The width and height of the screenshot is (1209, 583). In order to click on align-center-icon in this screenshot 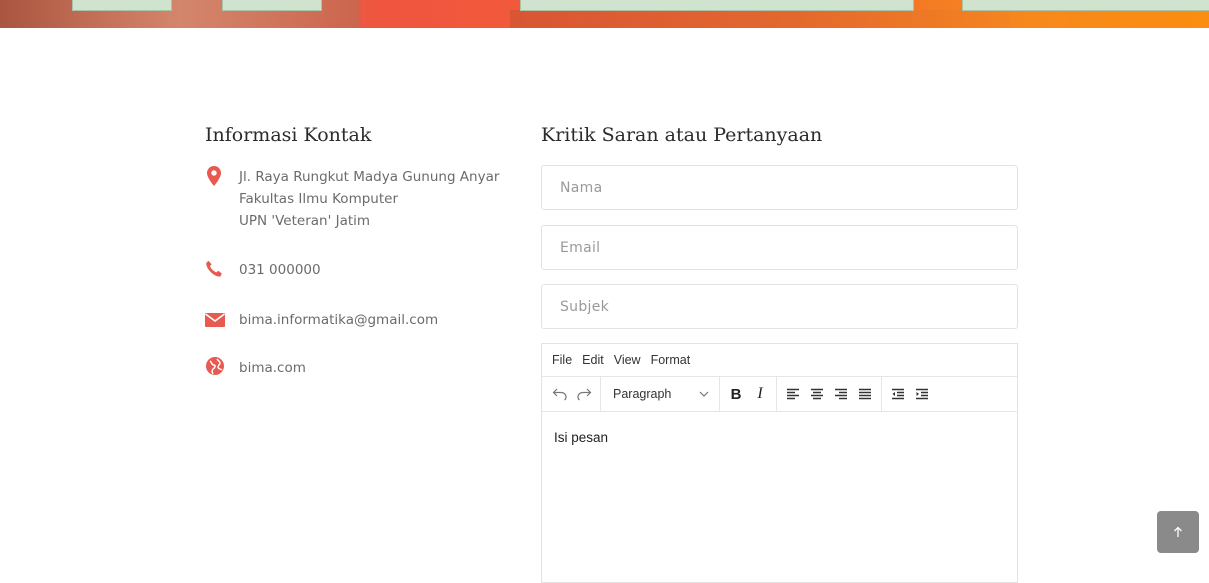, I will do `click(817, 394)`.